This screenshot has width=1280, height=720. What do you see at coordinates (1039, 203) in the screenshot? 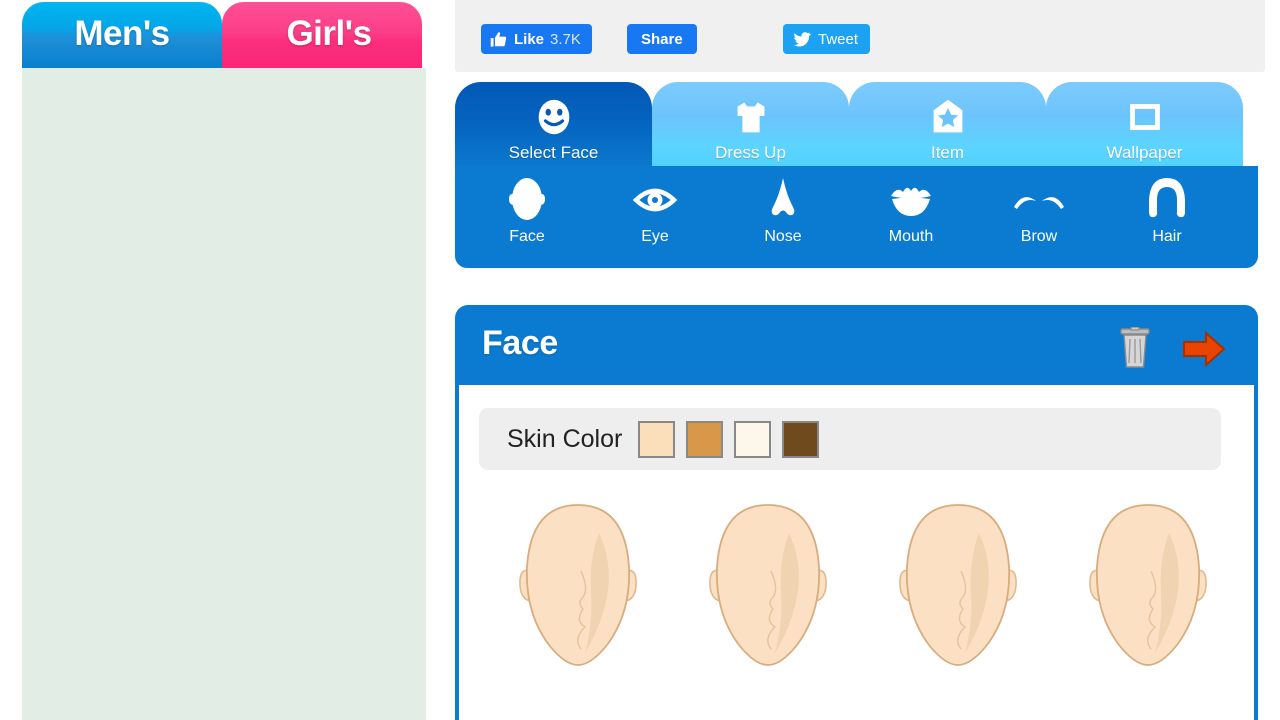
I see `eyebrow-icon` at bounding box center [1039, 203].